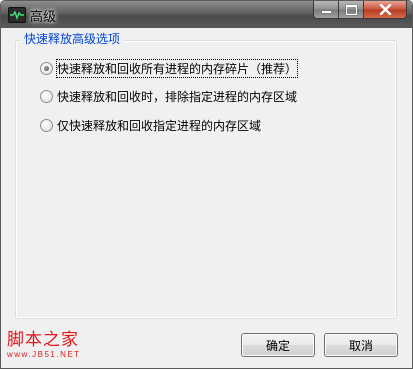 Image resolution: width=413 pixels, height=369 pixels. What do you see at coordinates (206, 14) in the screenshot?
I see `title-bar: 高级` at bounding box center [206, 14].